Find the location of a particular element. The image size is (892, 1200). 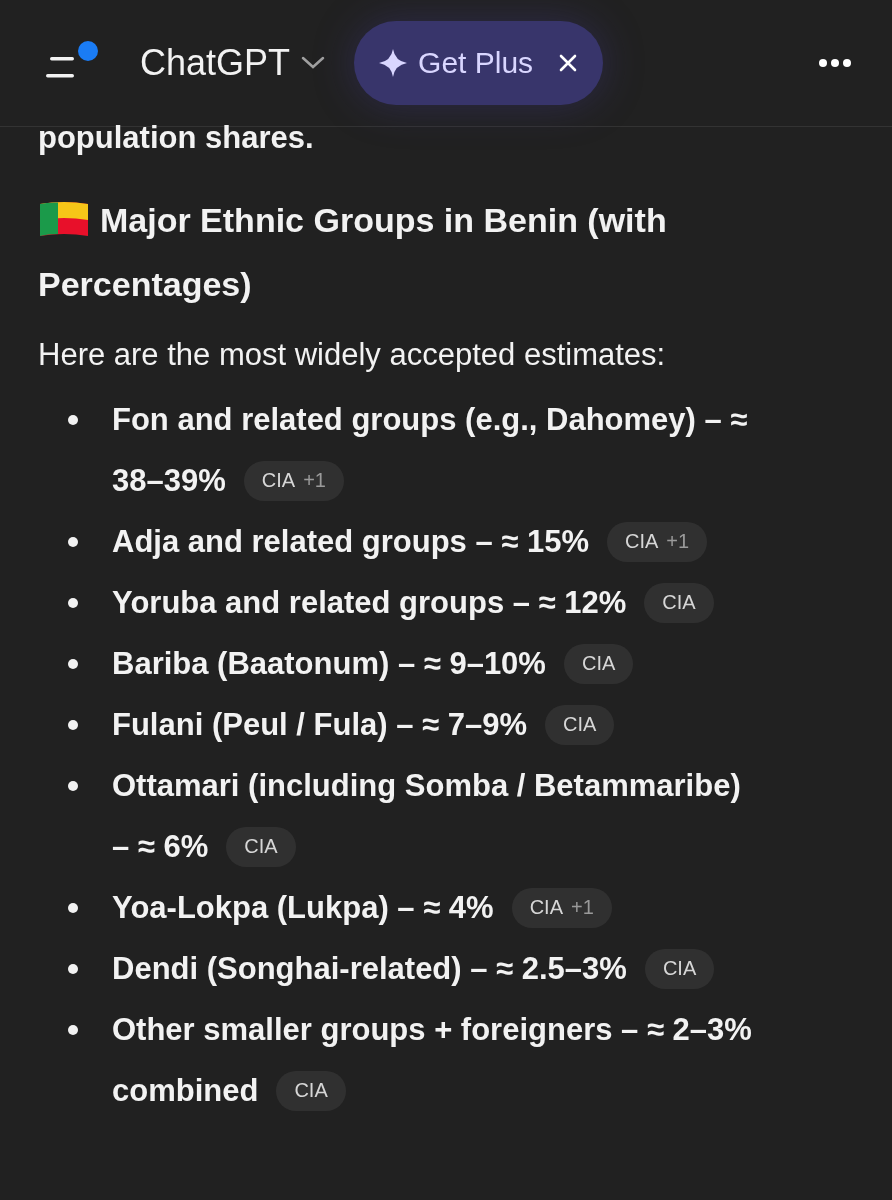

list-item-text: Fulani (Peul / Fula) – ≈ 7–9% is located at coordinates (319, 724).